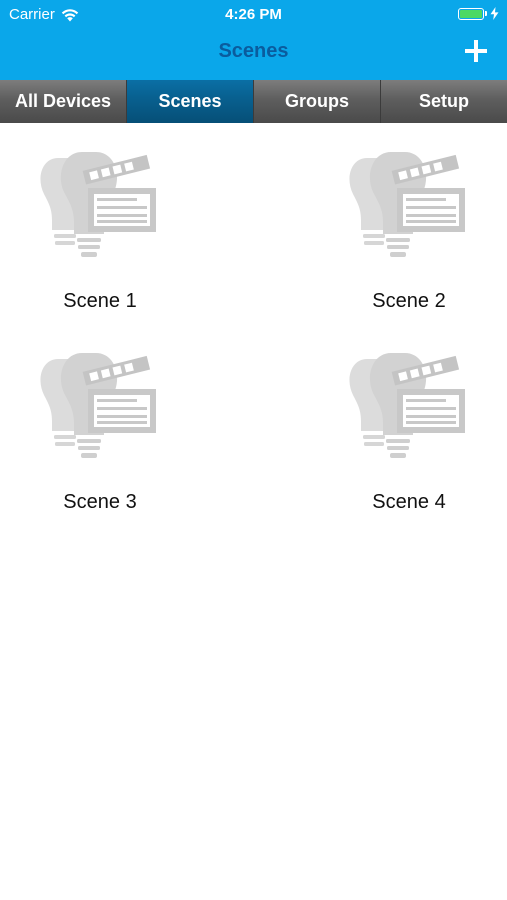 The width and height of the screenshot is (507, 900). What do you see at coordinates (317, 101) in the screenshot?
I see `tab-groups: Groups` at bounding box center [317, 101].